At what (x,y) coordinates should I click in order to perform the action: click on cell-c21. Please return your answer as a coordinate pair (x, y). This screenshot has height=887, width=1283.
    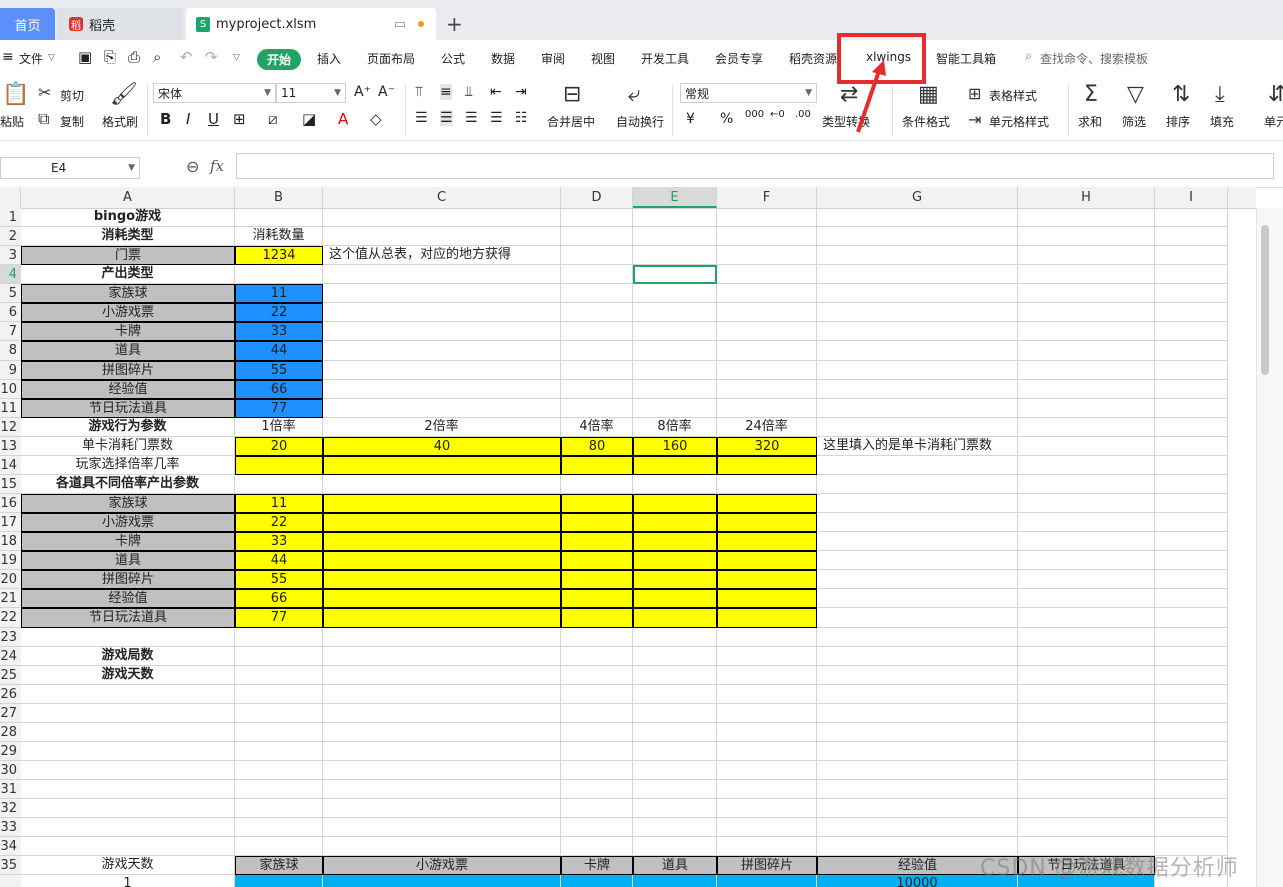
    Looking at the image, I should click on (442, 599).